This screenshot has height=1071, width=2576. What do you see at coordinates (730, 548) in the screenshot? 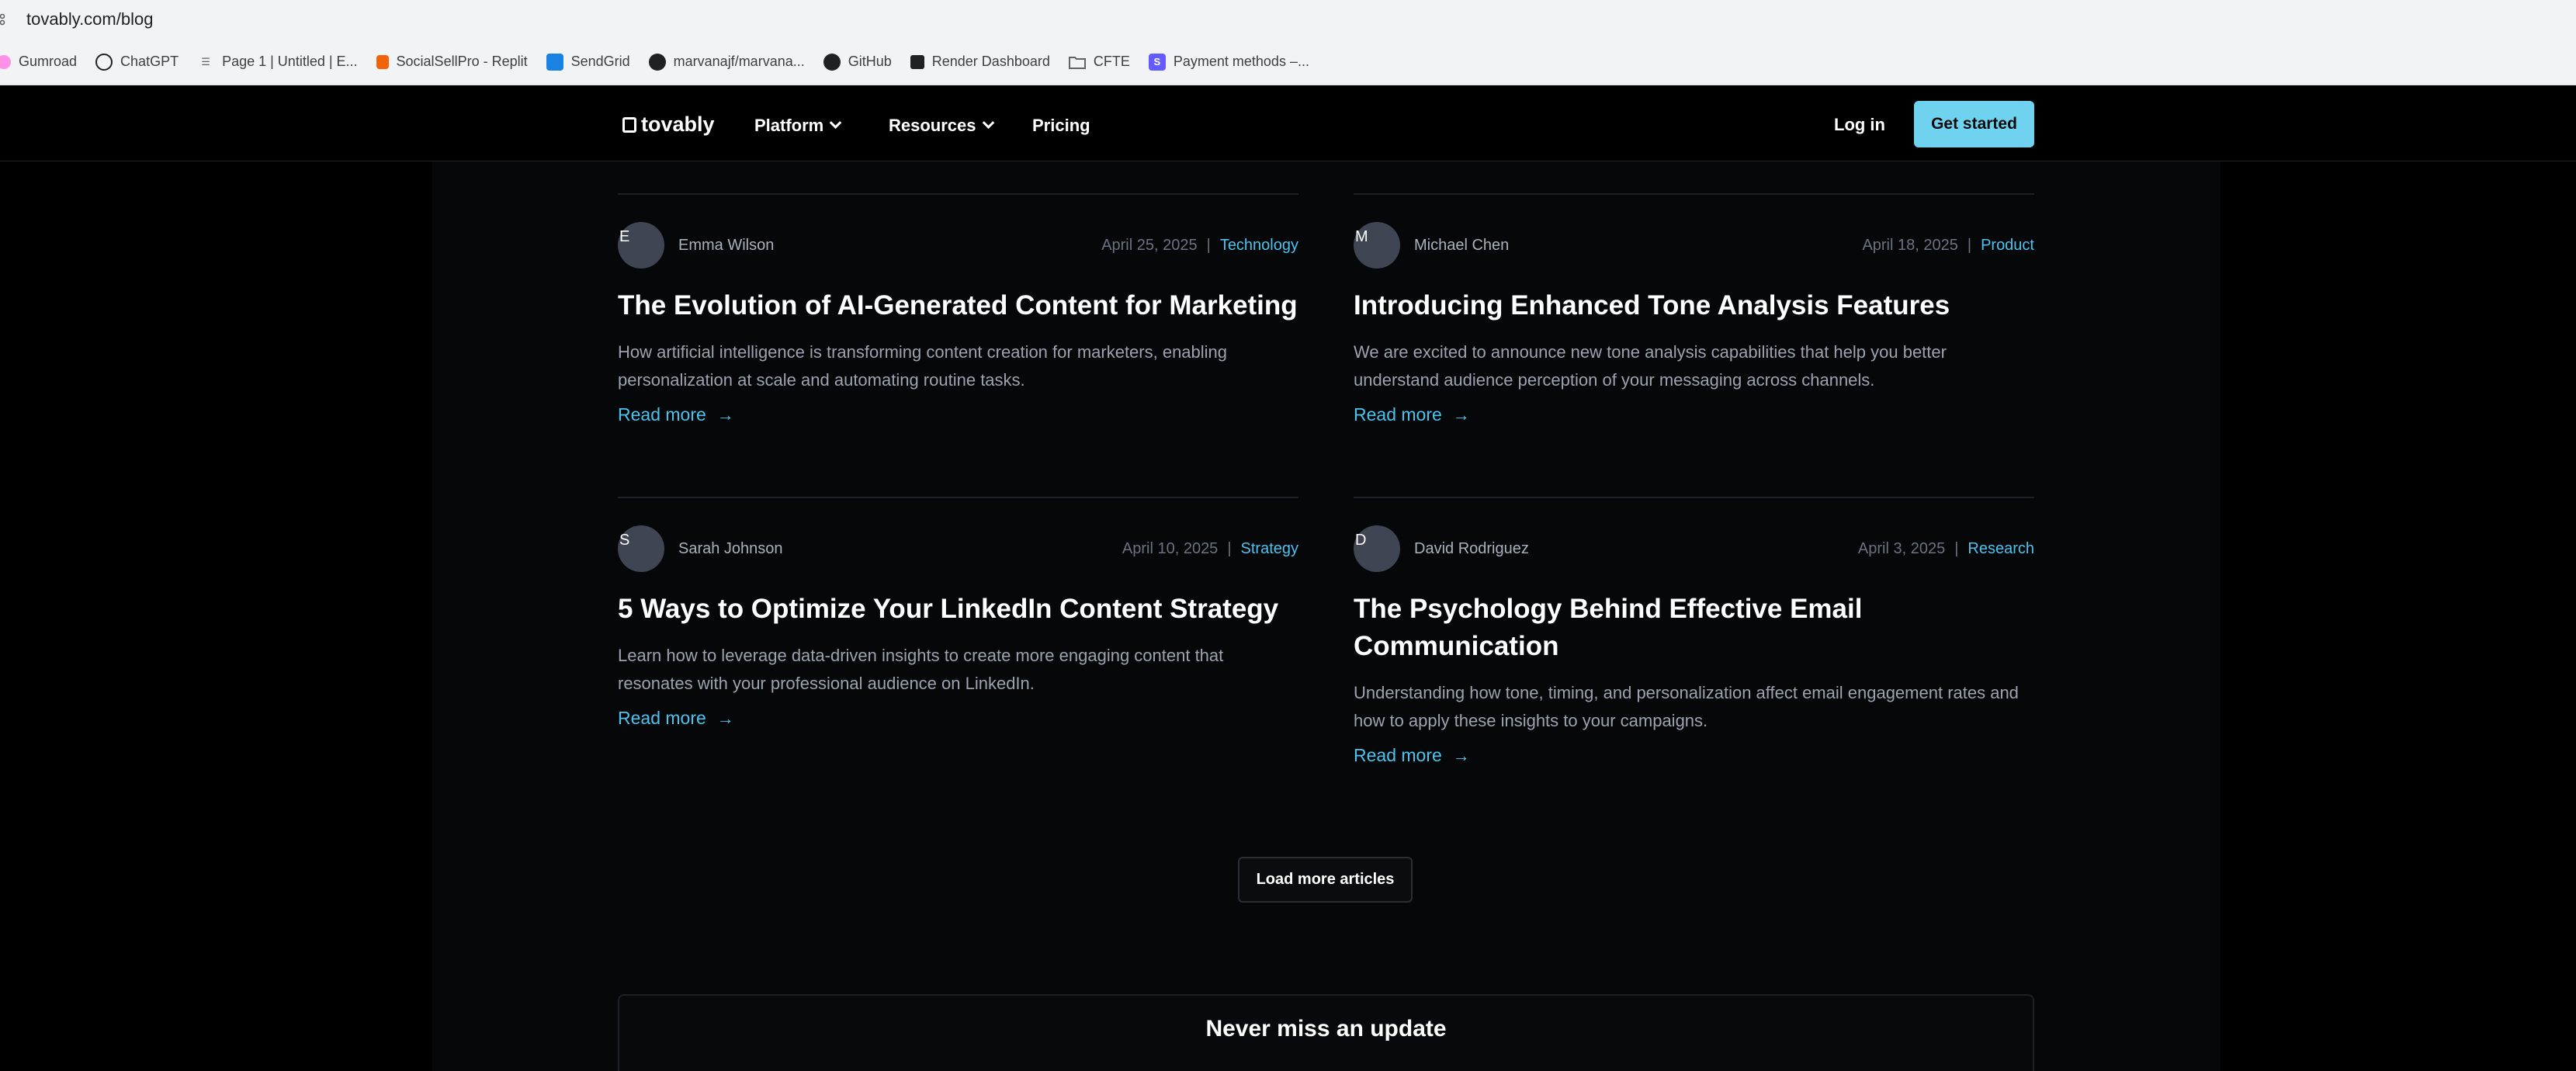
I see `author-name: Sarah Johnson` at bounding box center [730, 548].